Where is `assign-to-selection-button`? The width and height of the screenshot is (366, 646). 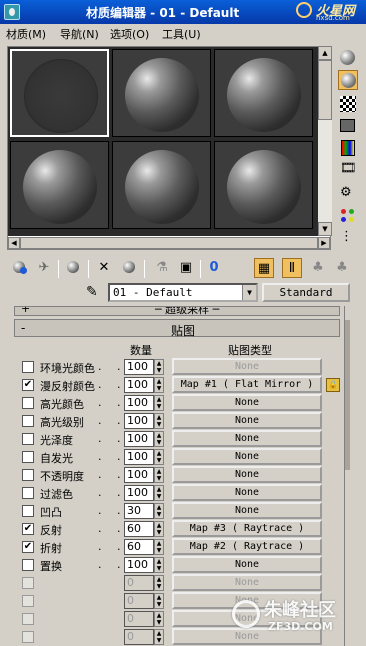 assign-to-selection-button is located at coordinates (74, 268).